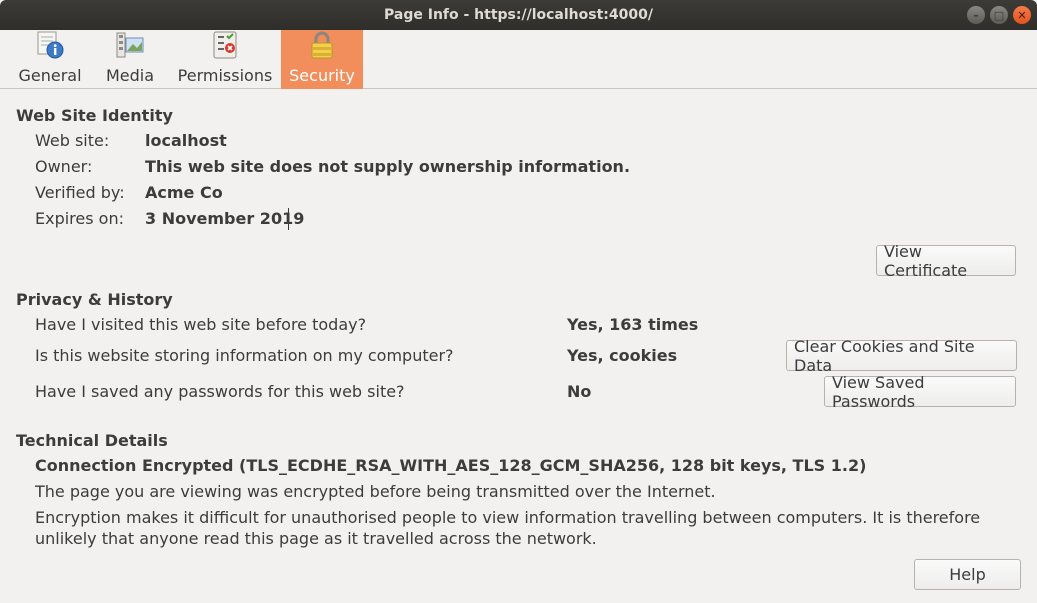 This screenshot has width=1037, height=603. I want to click on window-title: Page Info - https://localhost:4000/, so click(518, 15).